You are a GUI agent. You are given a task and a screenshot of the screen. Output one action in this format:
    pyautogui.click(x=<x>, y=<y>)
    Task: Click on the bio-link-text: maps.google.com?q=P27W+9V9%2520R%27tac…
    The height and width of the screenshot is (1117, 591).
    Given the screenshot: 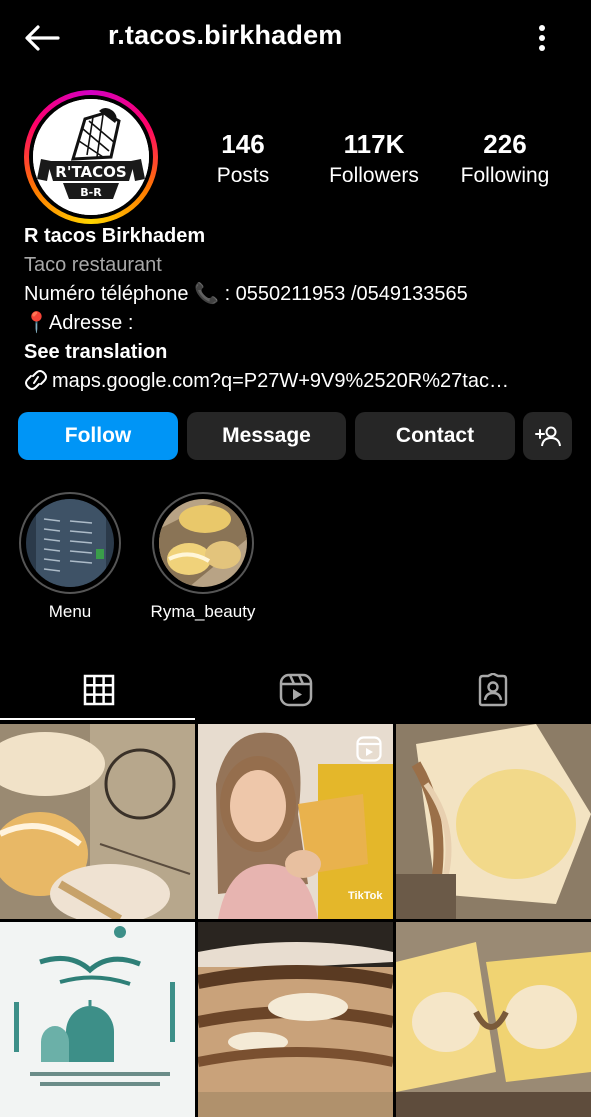 What is the action you would take?
    pyautogui.click(x=280, y=381)
    